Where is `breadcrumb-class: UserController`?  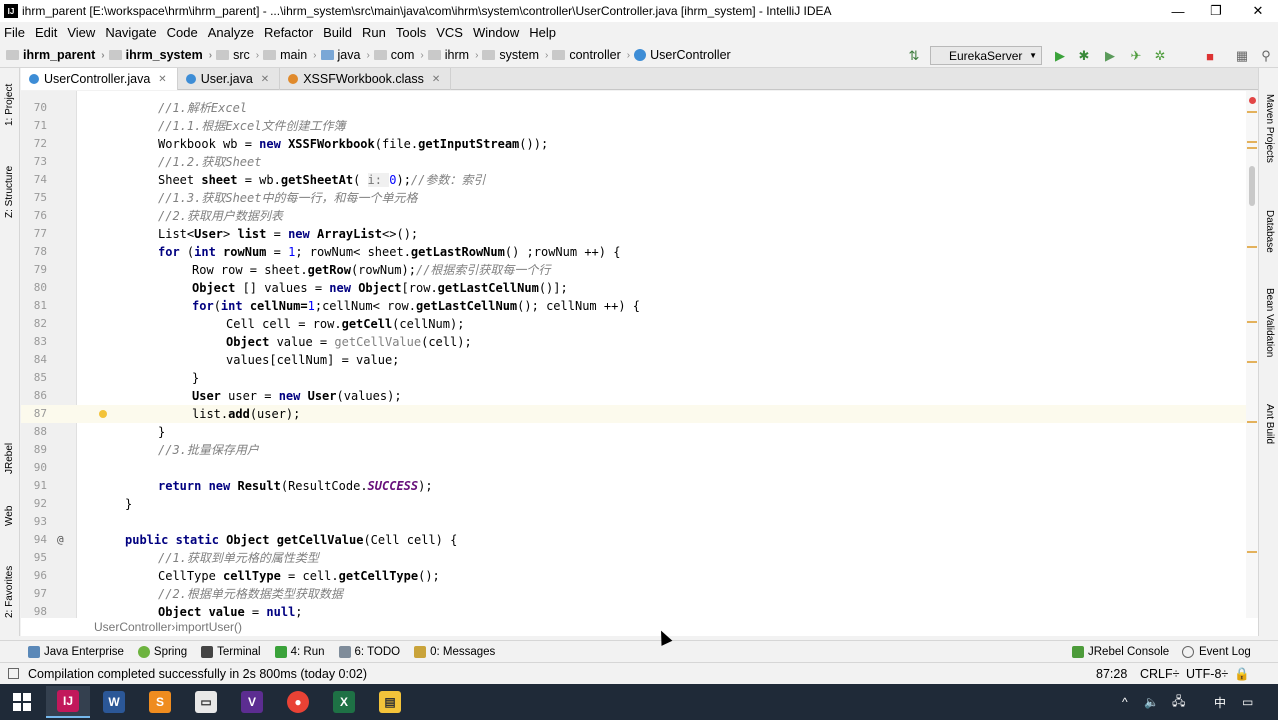
breadcrumb-class: UserController is located at coordinates (132, 627).